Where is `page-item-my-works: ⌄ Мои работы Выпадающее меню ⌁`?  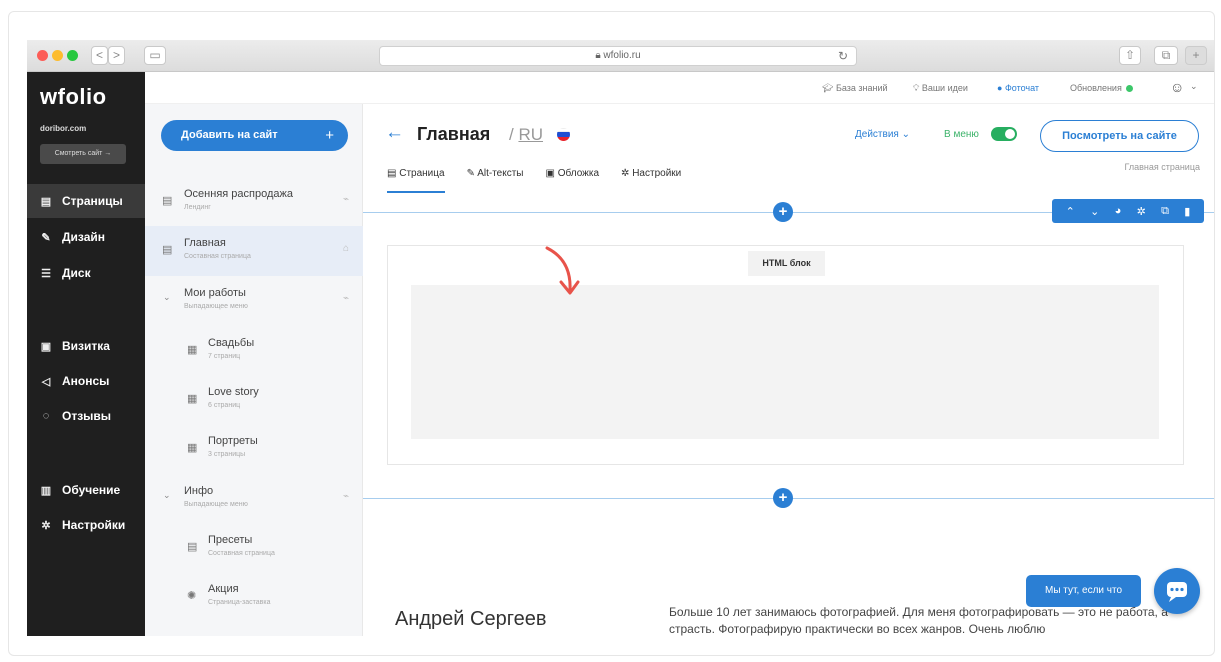 page-item-my-works: ⌄ Мои работы Выпадающее меню ⌁ is located at coordinates (254, 301).